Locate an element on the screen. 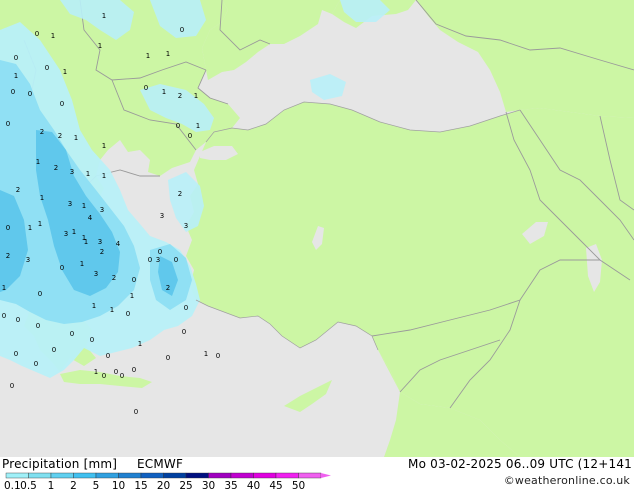 The image size is (634, 490). scale-tick-label: 50 is located at coordinates (298, 485).